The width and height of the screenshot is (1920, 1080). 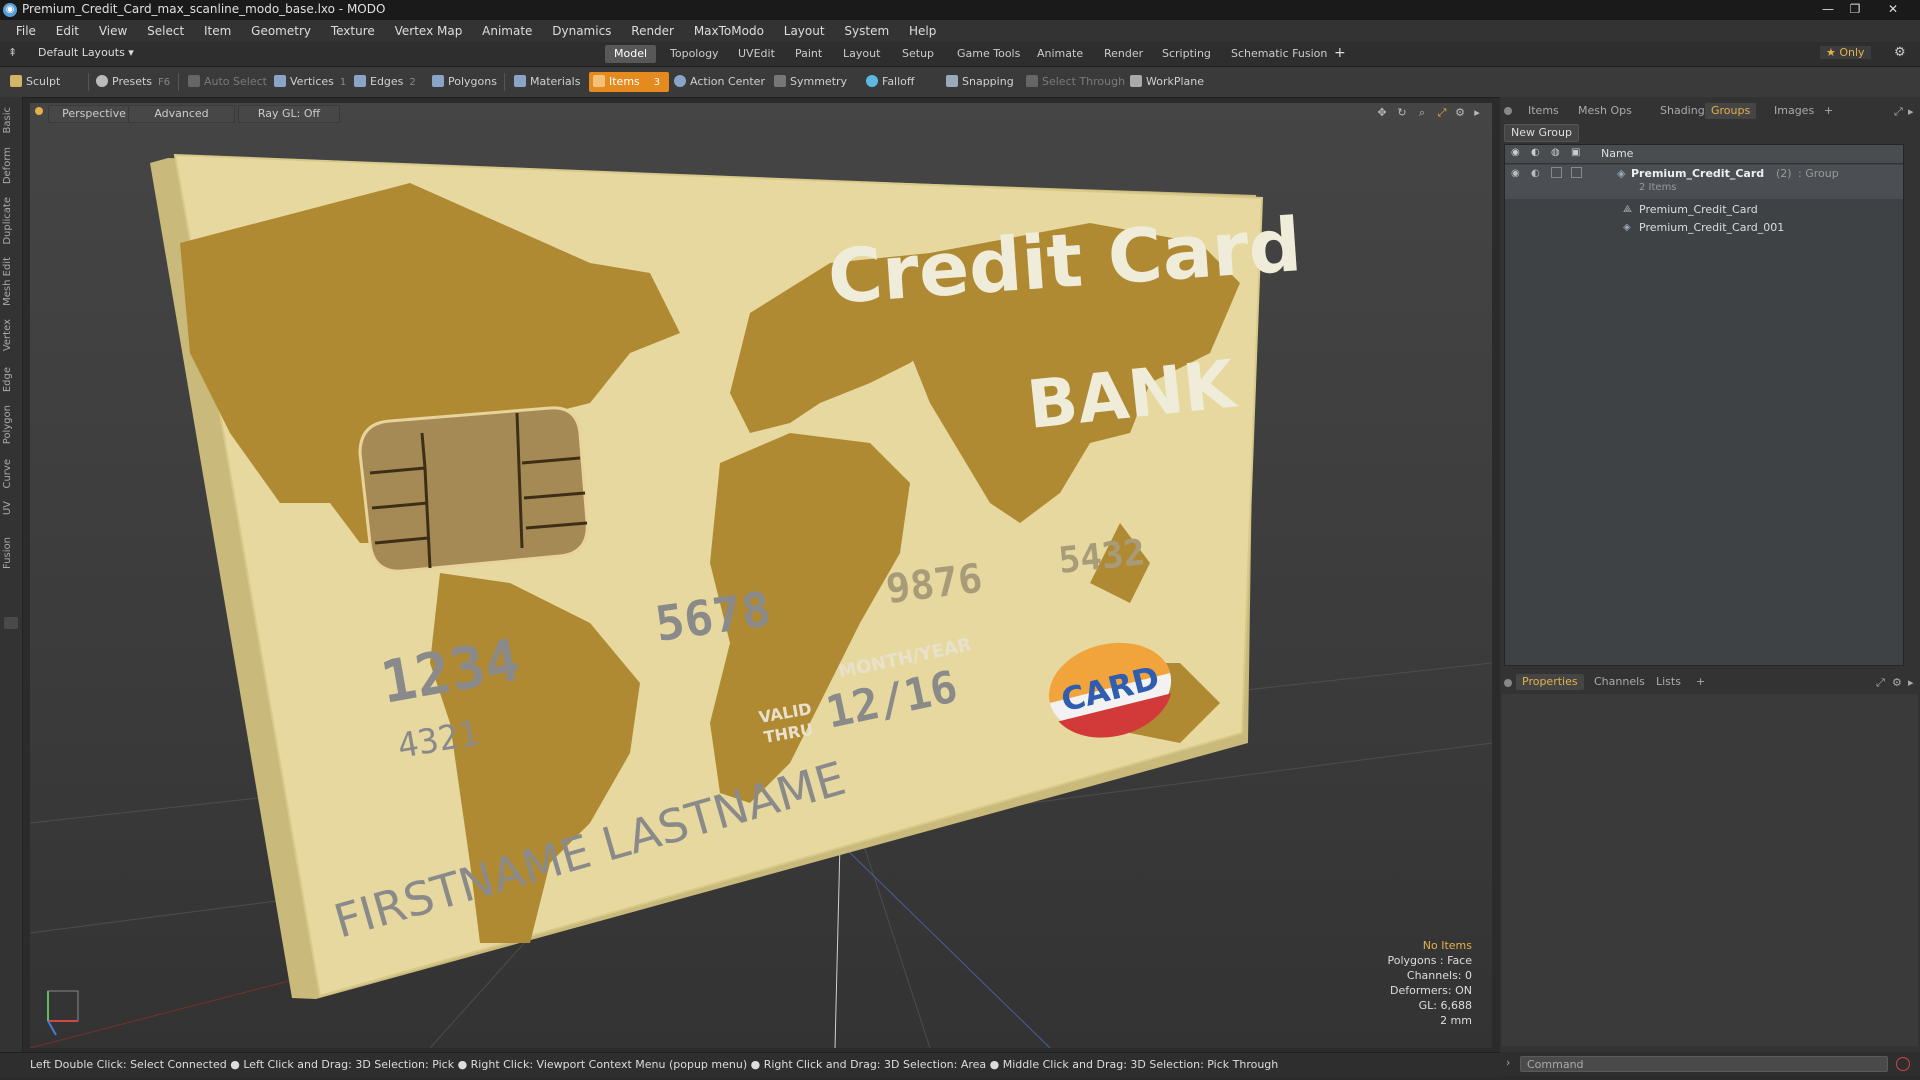 What do you see at coordinates (26, 31) in the screenshot?
I see `menu-file: File` at bounding box center [26, 31].